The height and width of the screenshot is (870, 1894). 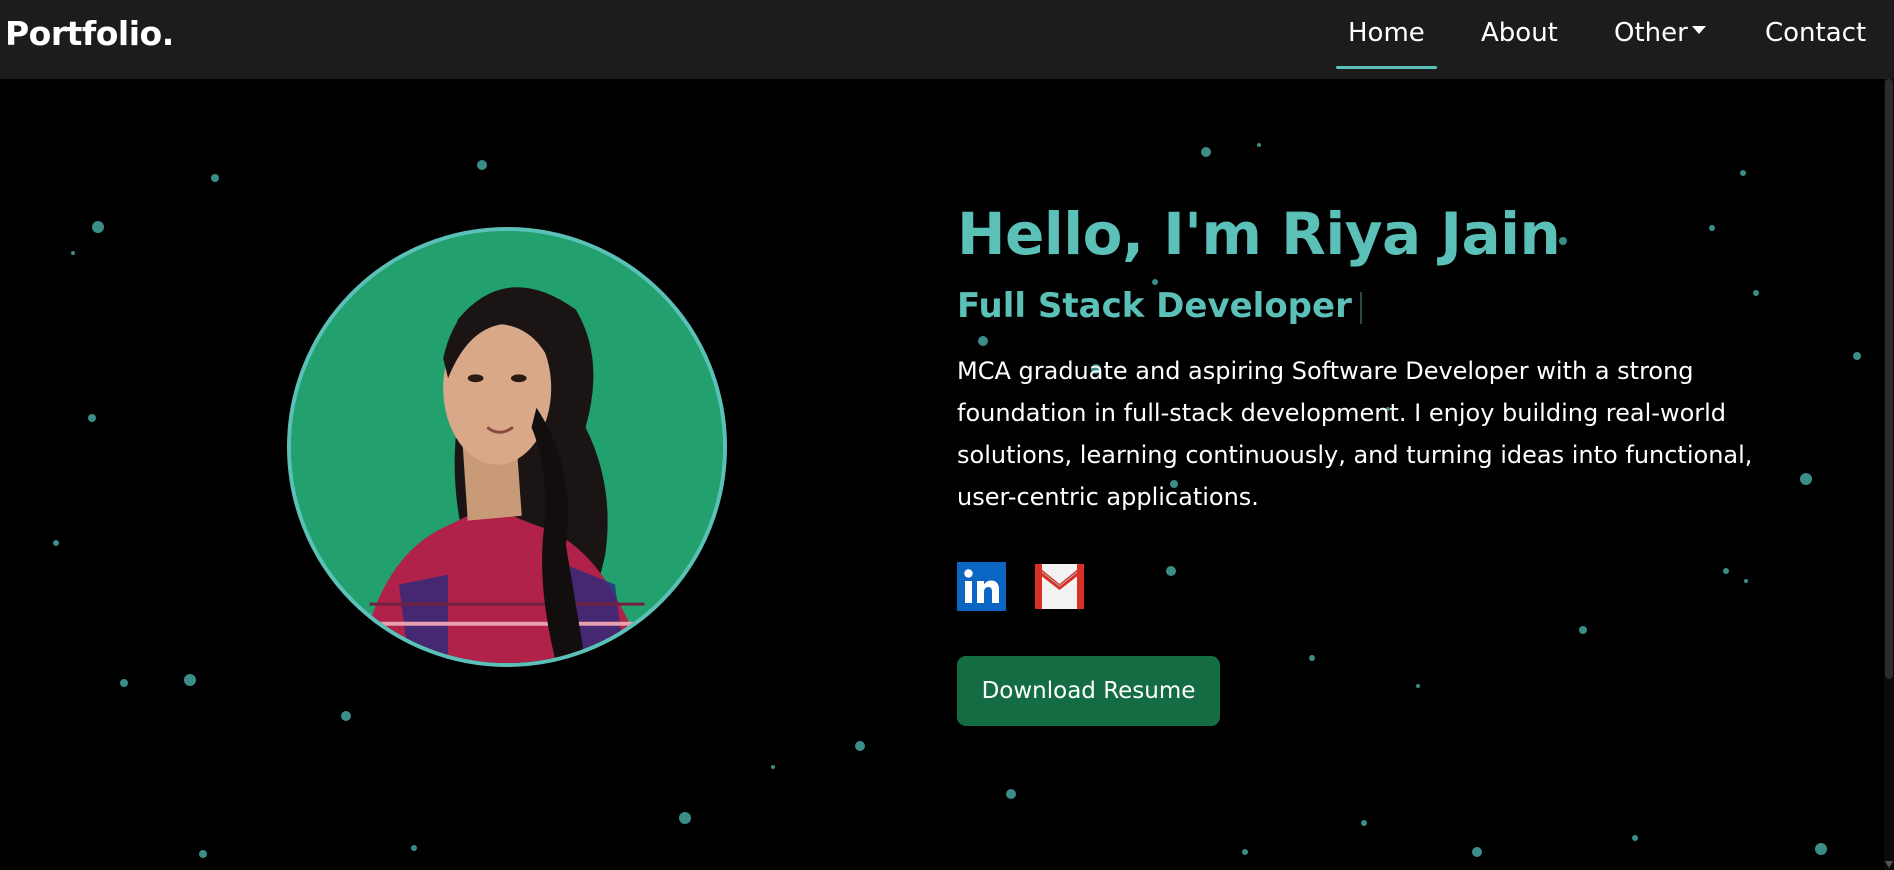 I want to click on linkedin-link, so click(x=981, y=586).